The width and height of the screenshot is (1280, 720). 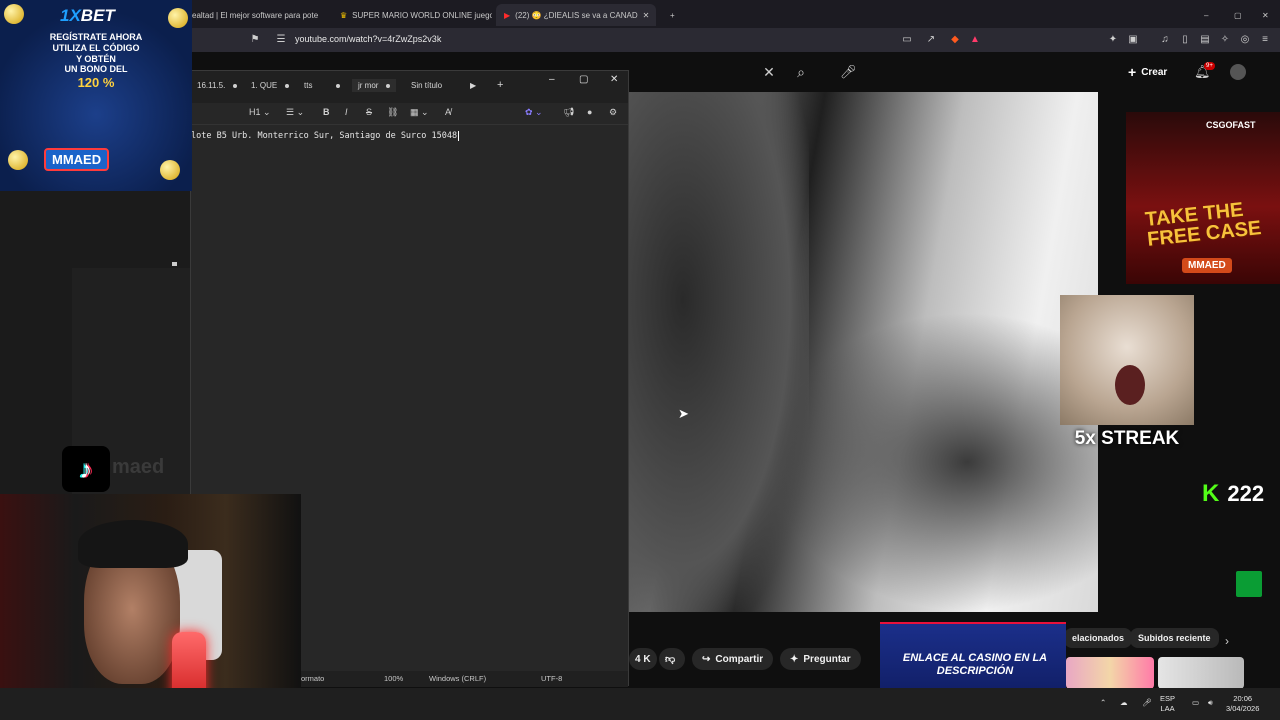 I want to click on status-encoding: UTF-8, so click(x=551, y=678).